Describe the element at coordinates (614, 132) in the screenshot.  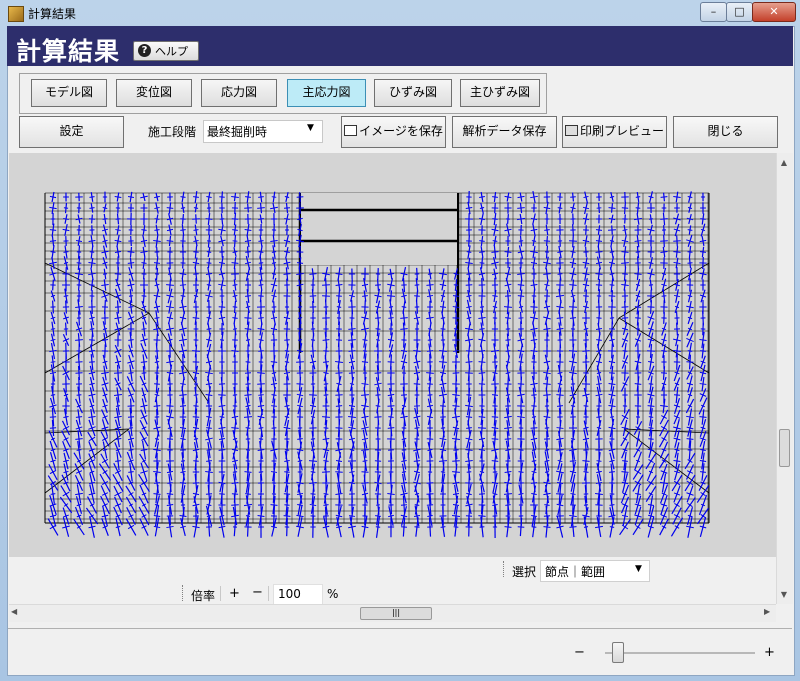
I see `print-preview-button: 印刷プレビュー` at that location.